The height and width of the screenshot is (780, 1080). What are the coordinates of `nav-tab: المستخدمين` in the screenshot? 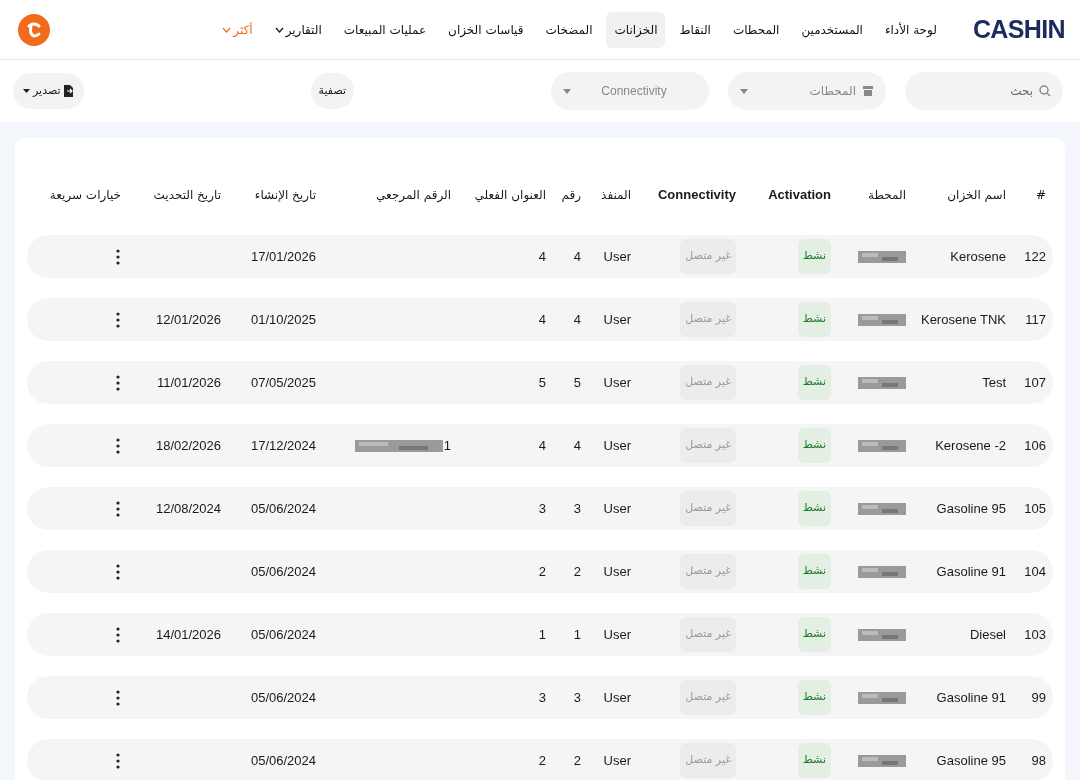 It's located at (832, 29).